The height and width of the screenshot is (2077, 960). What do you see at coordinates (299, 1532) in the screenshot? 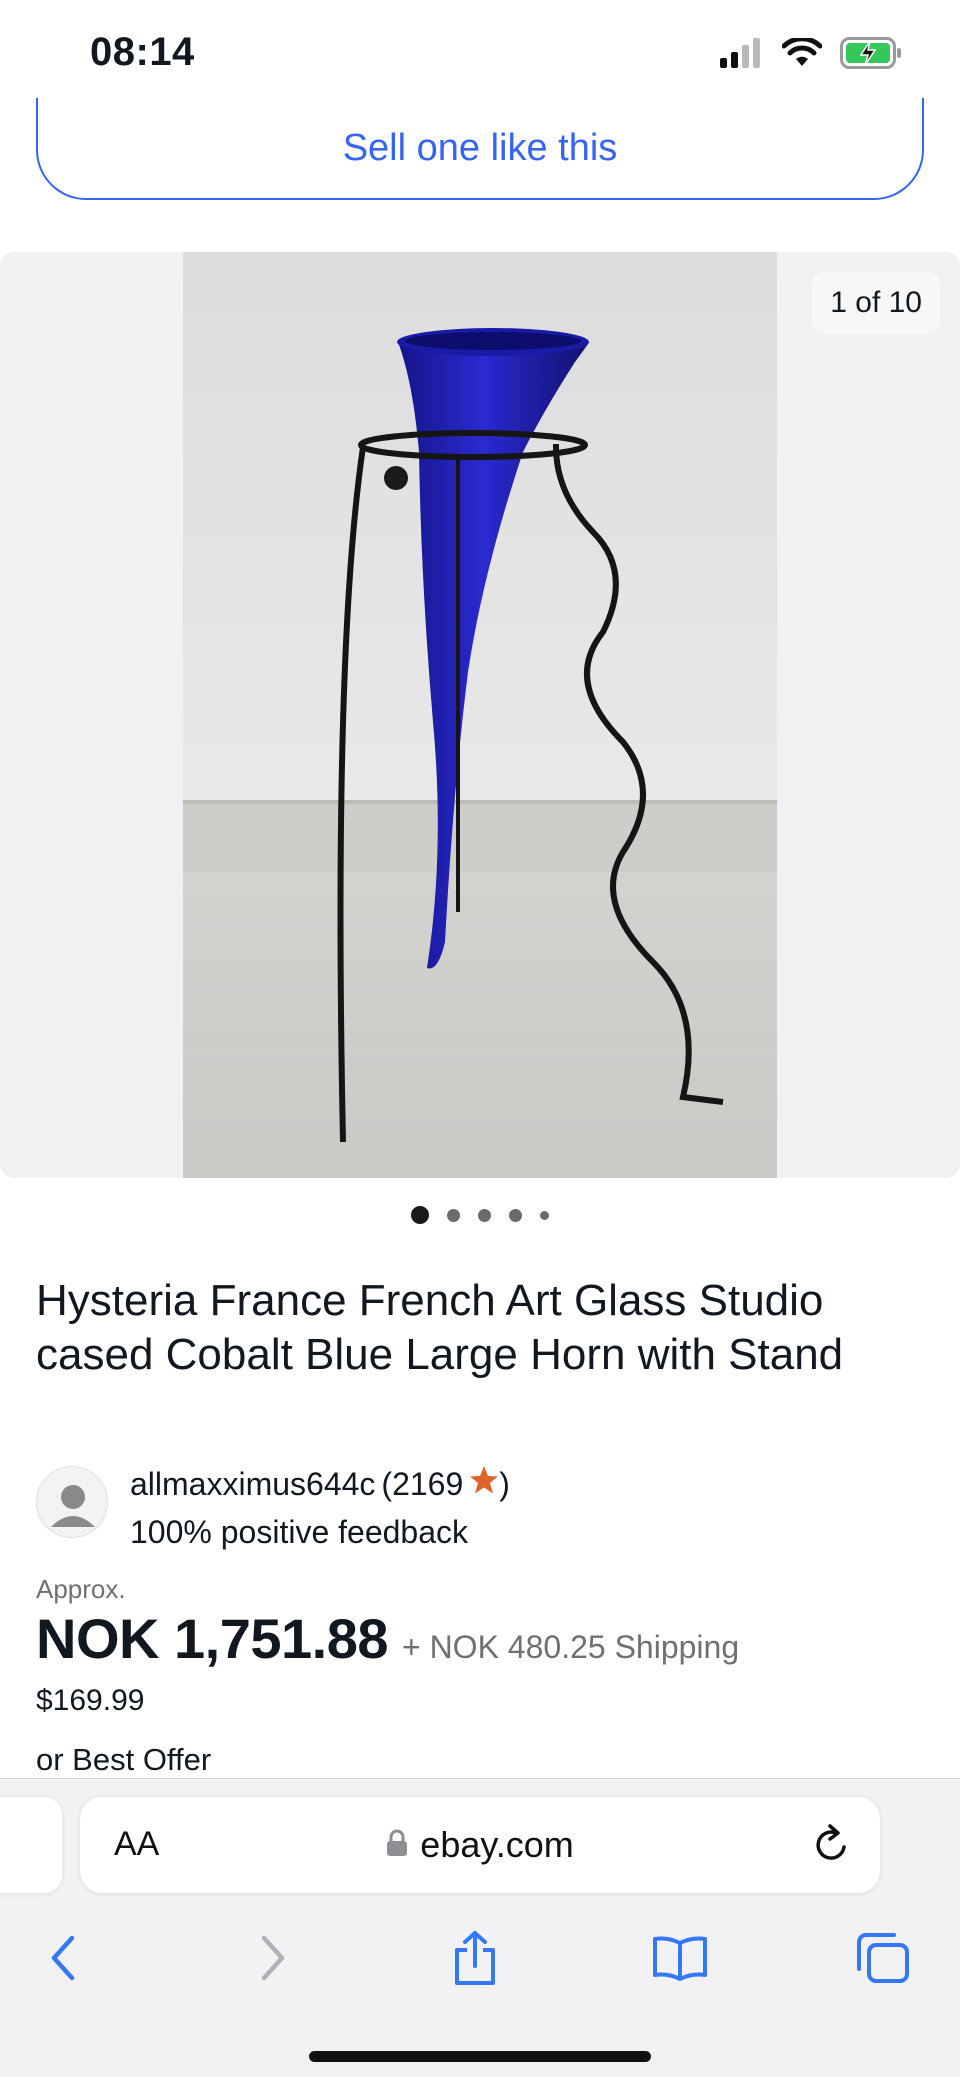
I see `seller-feedback: 100% positive feedback` at bounding box center [299, 1532].